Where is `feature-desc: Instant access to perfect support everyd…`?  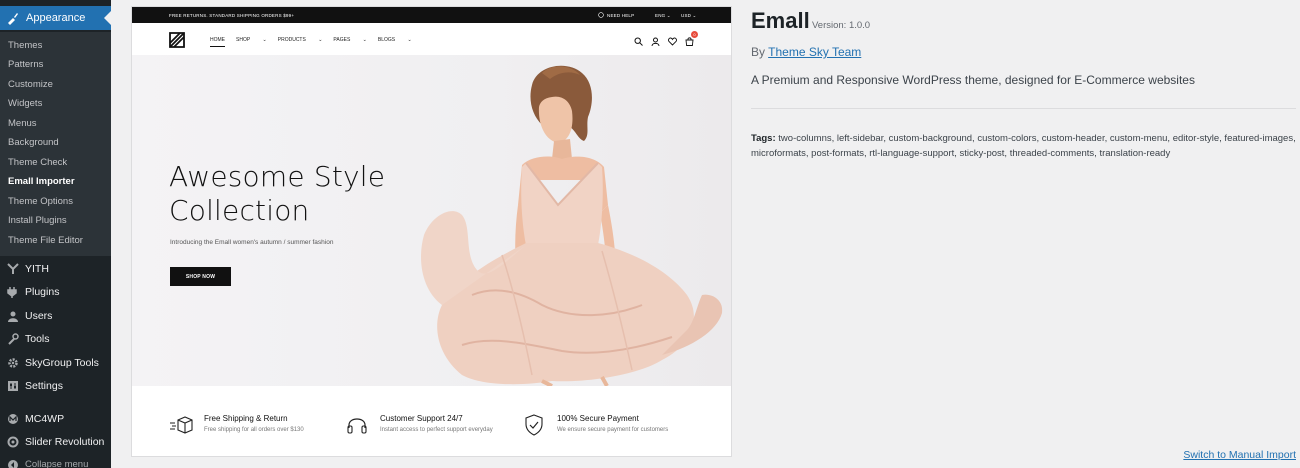
feature-desc: Instant access to perfect support everyd… is located at coordinates (436, 430).